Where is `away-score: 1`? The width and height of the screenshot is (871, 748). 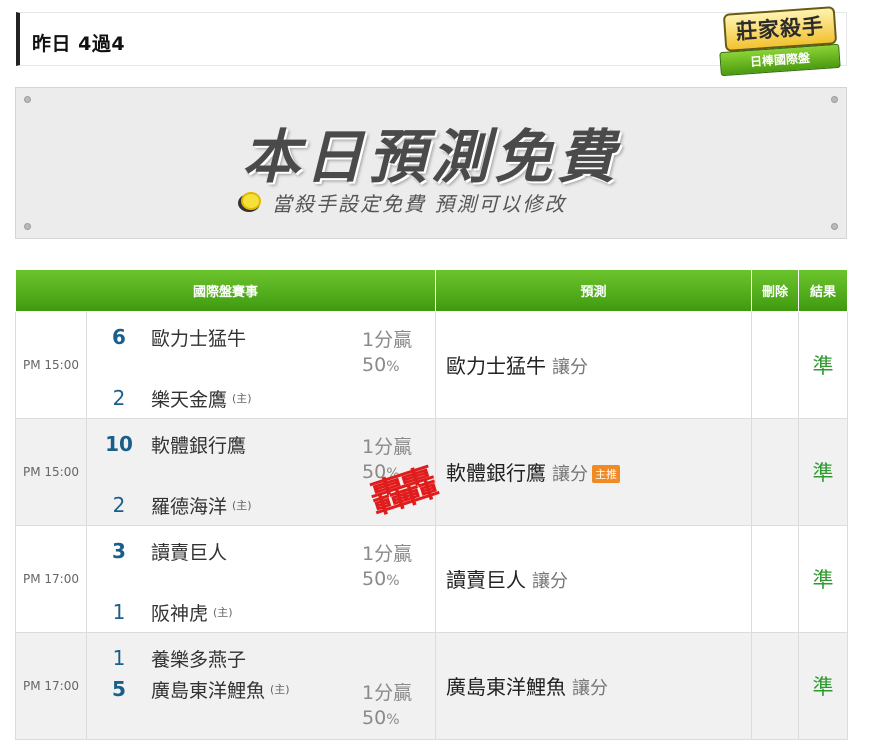 away-score: 1 is located at coordinates (119, 658).